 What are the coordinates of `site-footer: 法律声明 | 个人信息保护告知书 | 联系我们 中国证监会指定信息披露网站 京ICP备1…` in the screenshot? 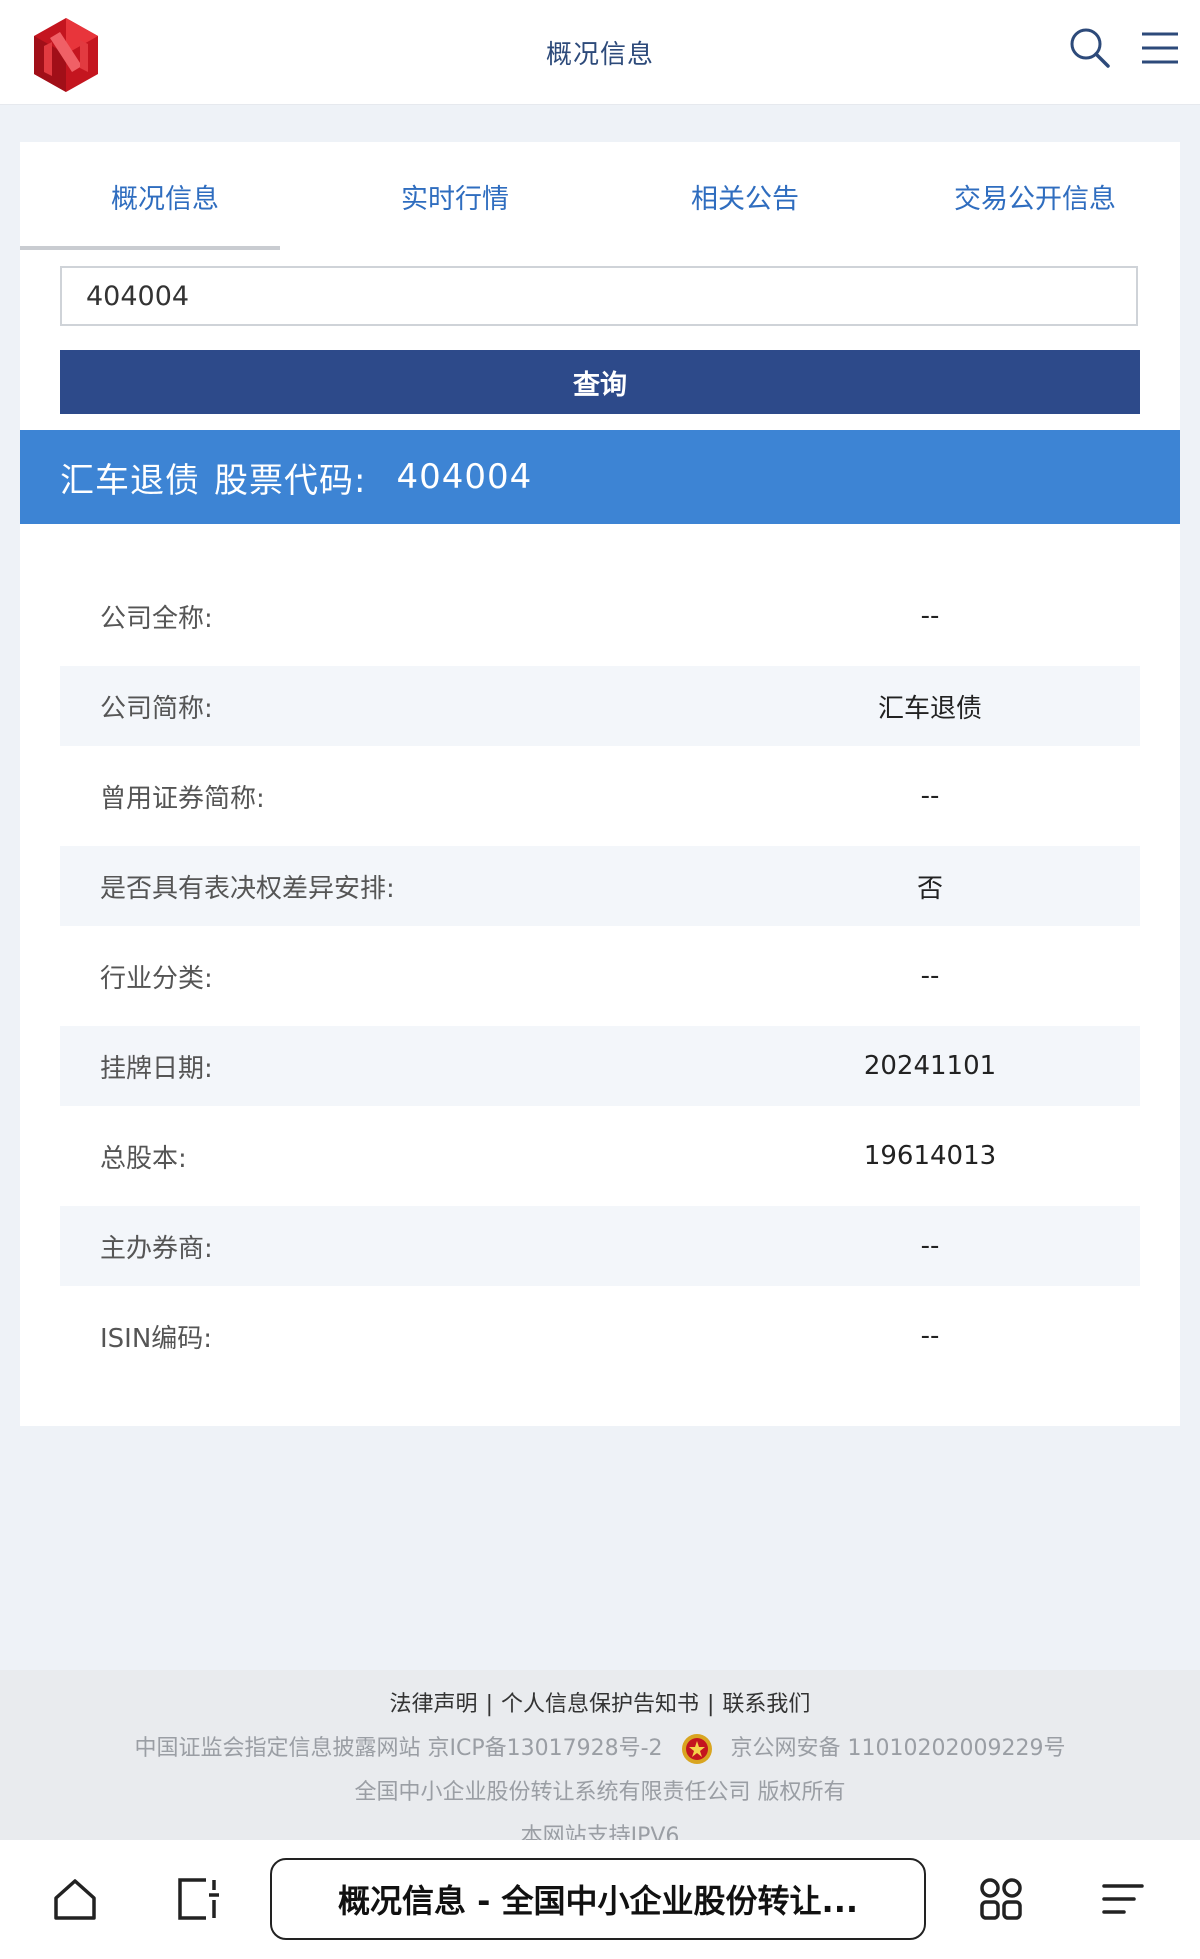 It's located at (600, 1759).